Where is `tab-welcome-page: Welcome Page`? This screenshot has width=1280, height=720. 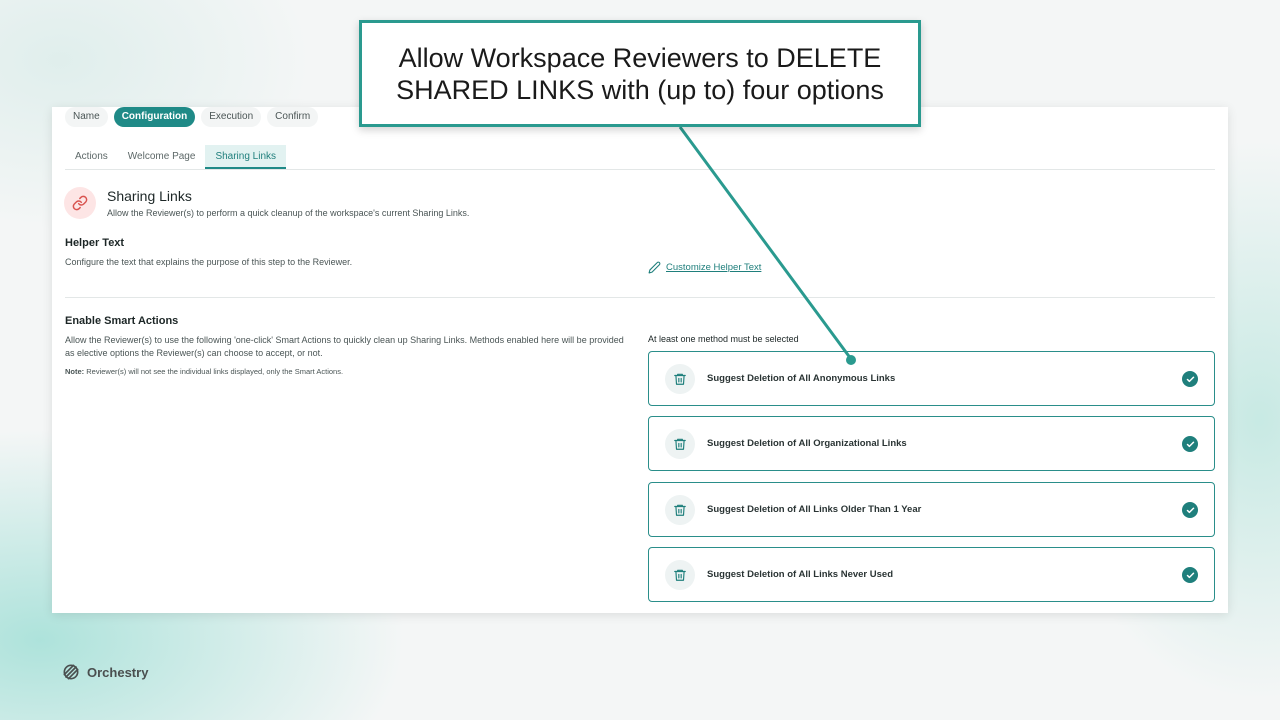 tab-welcome-page: Welcome Page is located at coordinates (162, 157).